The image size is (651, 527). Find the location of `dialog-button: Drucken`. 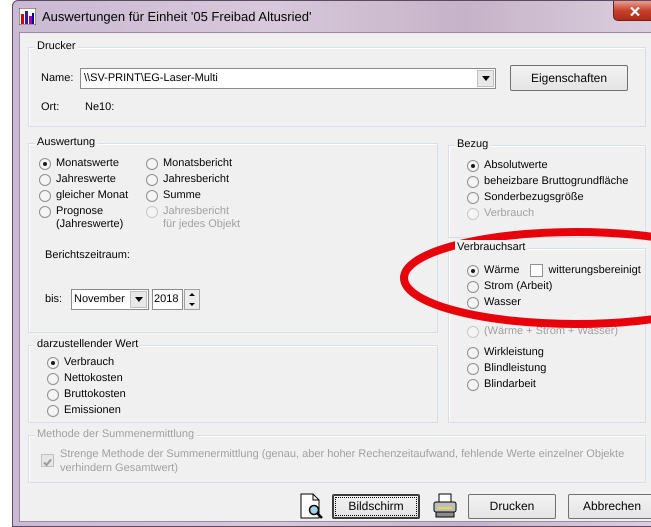

dialog-button: Drucken is located at coordinates (512, 506).